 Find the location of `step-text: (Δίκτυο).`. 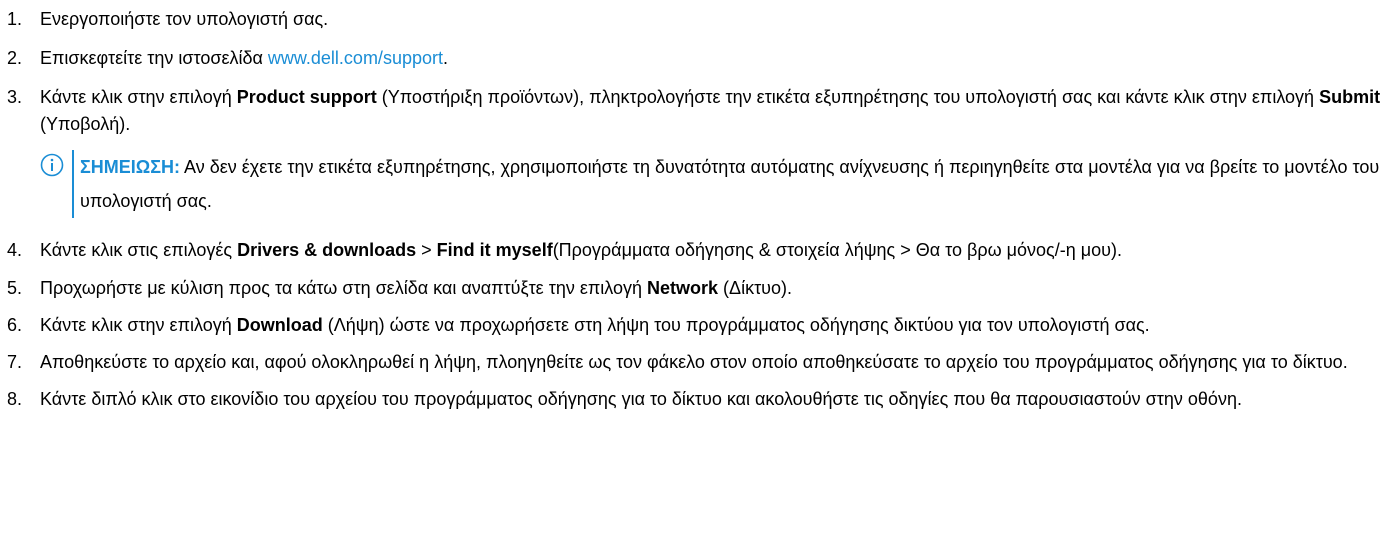

step-text: (Δίκτυο). is located at coordinates (755, 288).